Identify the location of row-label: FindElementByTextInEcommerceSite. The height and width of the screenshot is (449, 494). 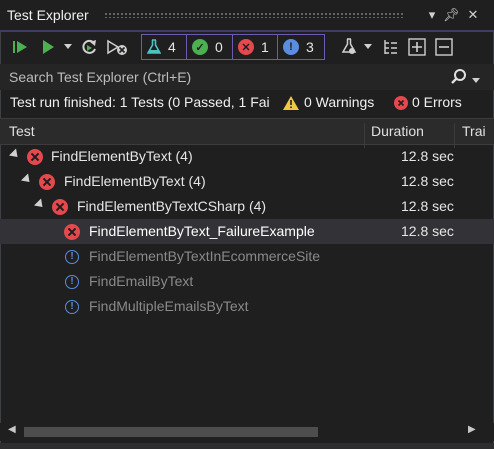
(205, 256).